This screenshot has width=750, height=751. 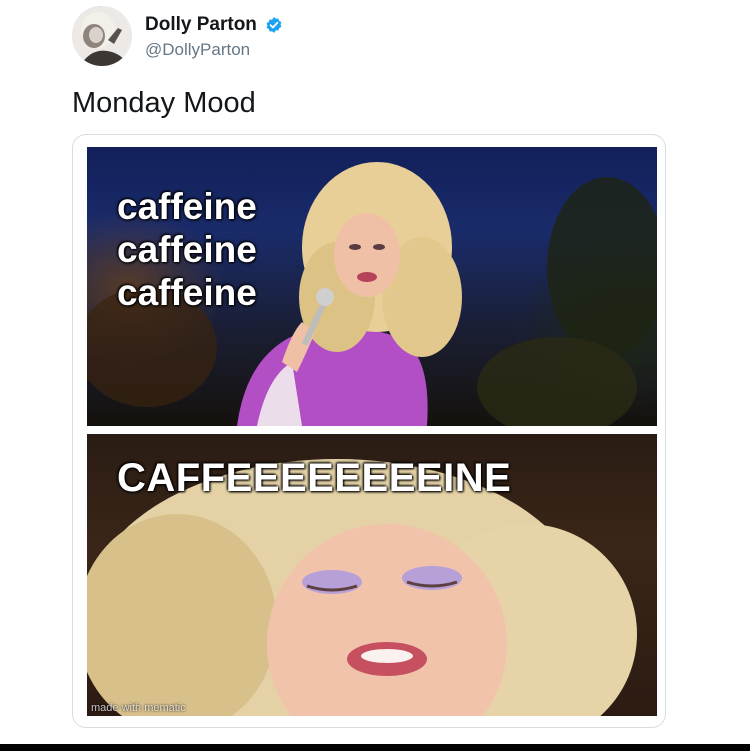 What do you see at coordinates (187, 206) in the screenshot?
I see `caption-line-1: caffeine` at bounding box center [187, 206].